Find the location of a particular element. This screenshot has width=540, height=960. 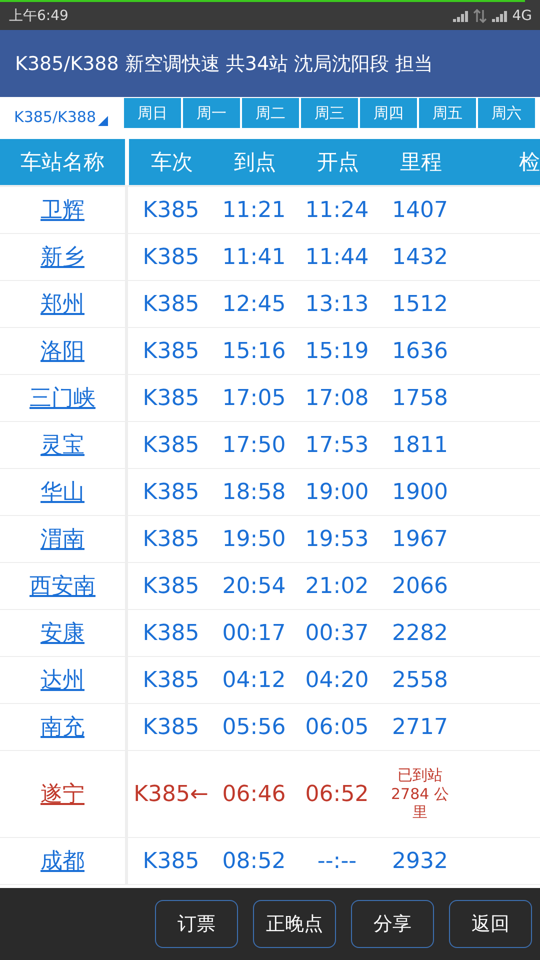

column-header: 车站名称 is located at coordinates (62, 162).